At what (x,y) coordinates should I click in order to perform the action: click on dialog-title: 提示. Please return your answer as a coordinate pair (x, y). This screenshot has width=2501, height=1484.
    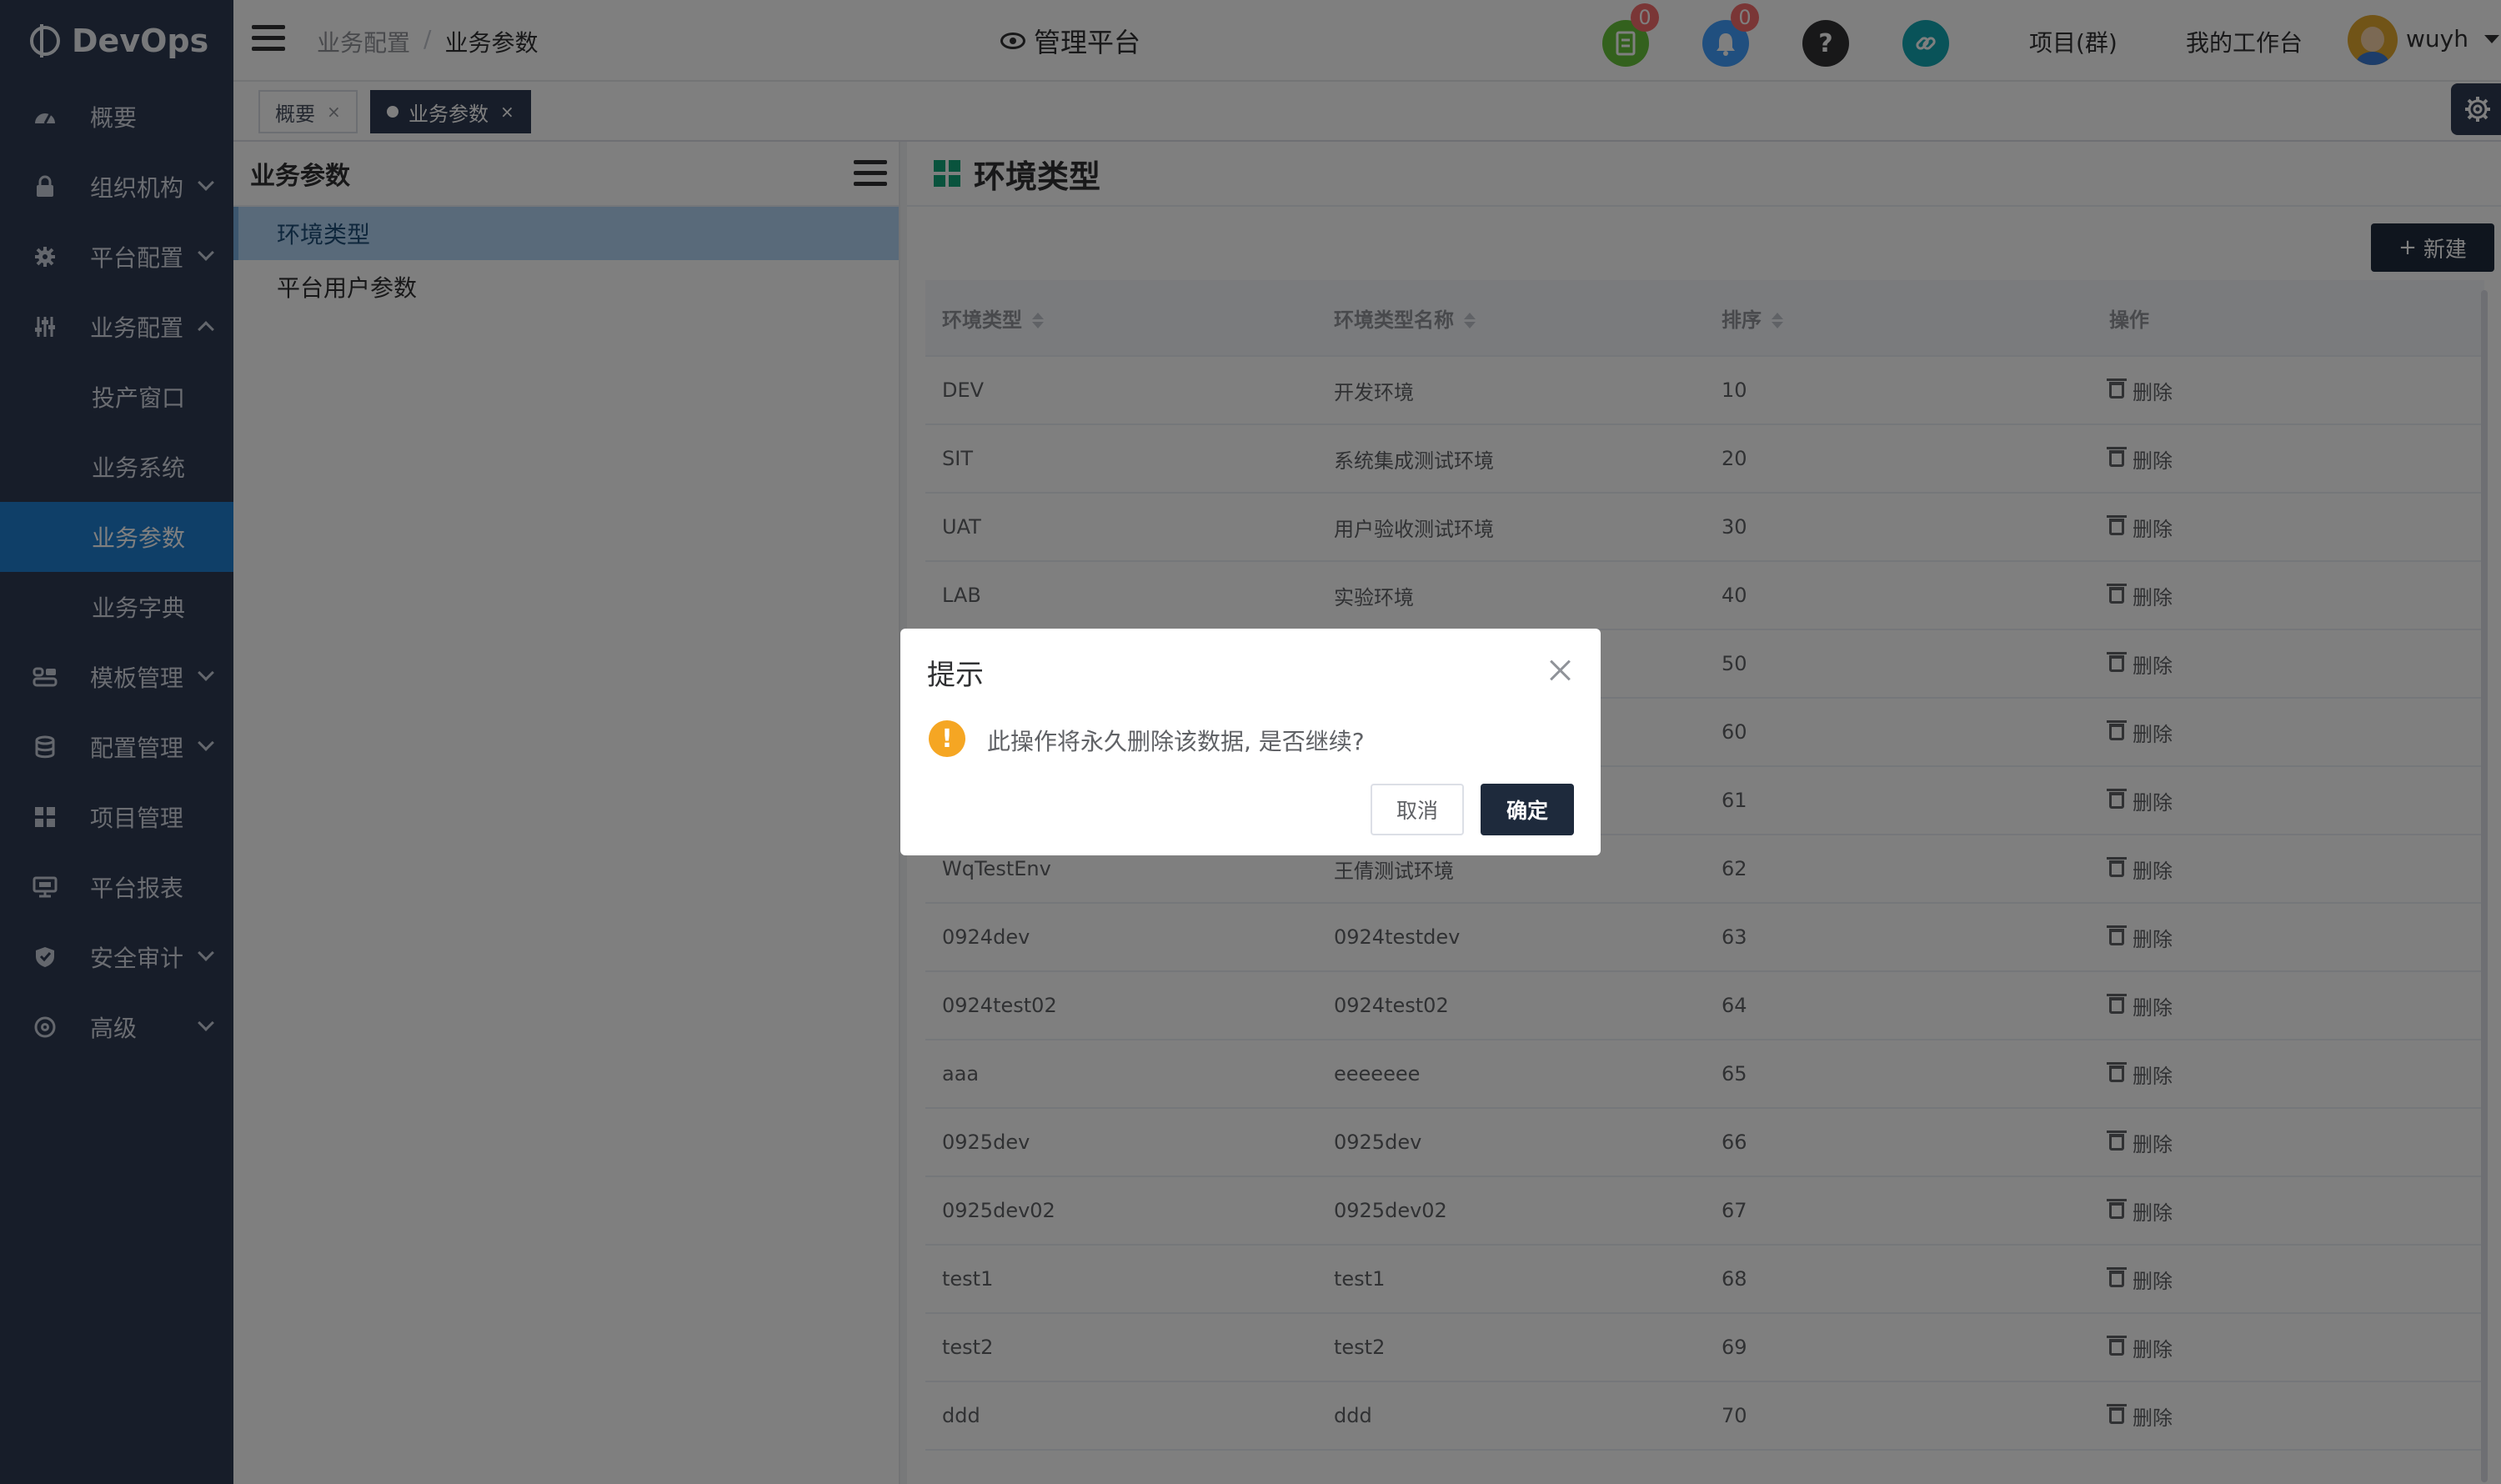
    Looking at the image, I should click on (956, 675).